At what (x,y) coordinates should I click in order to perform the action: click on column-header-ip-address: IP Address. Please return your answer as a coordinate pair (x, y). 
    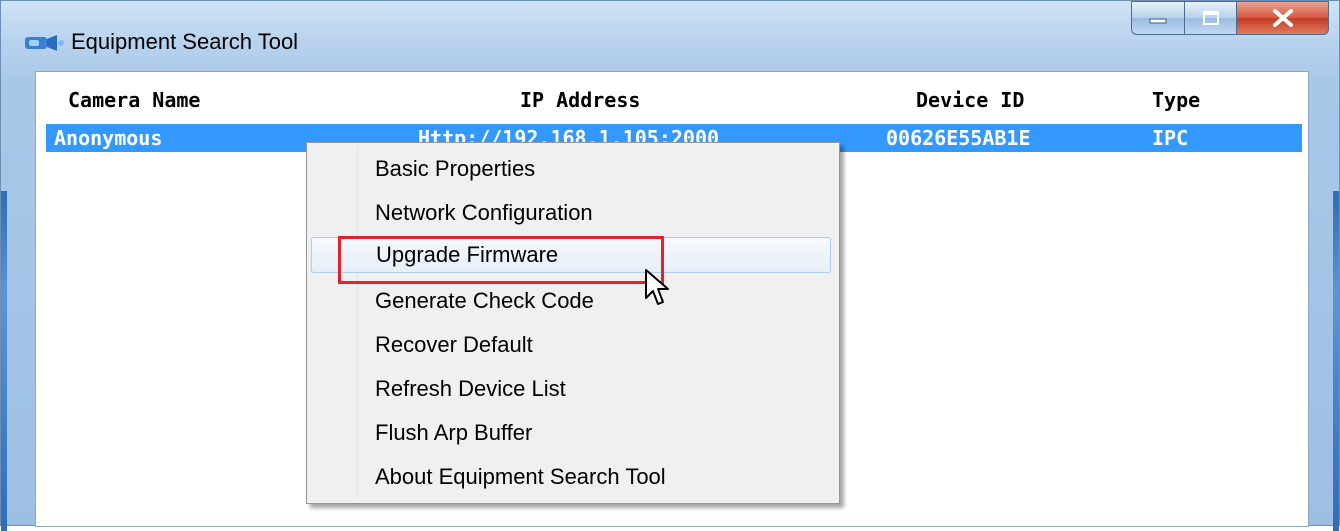
    Looking at the image, I should click on (580, 100).